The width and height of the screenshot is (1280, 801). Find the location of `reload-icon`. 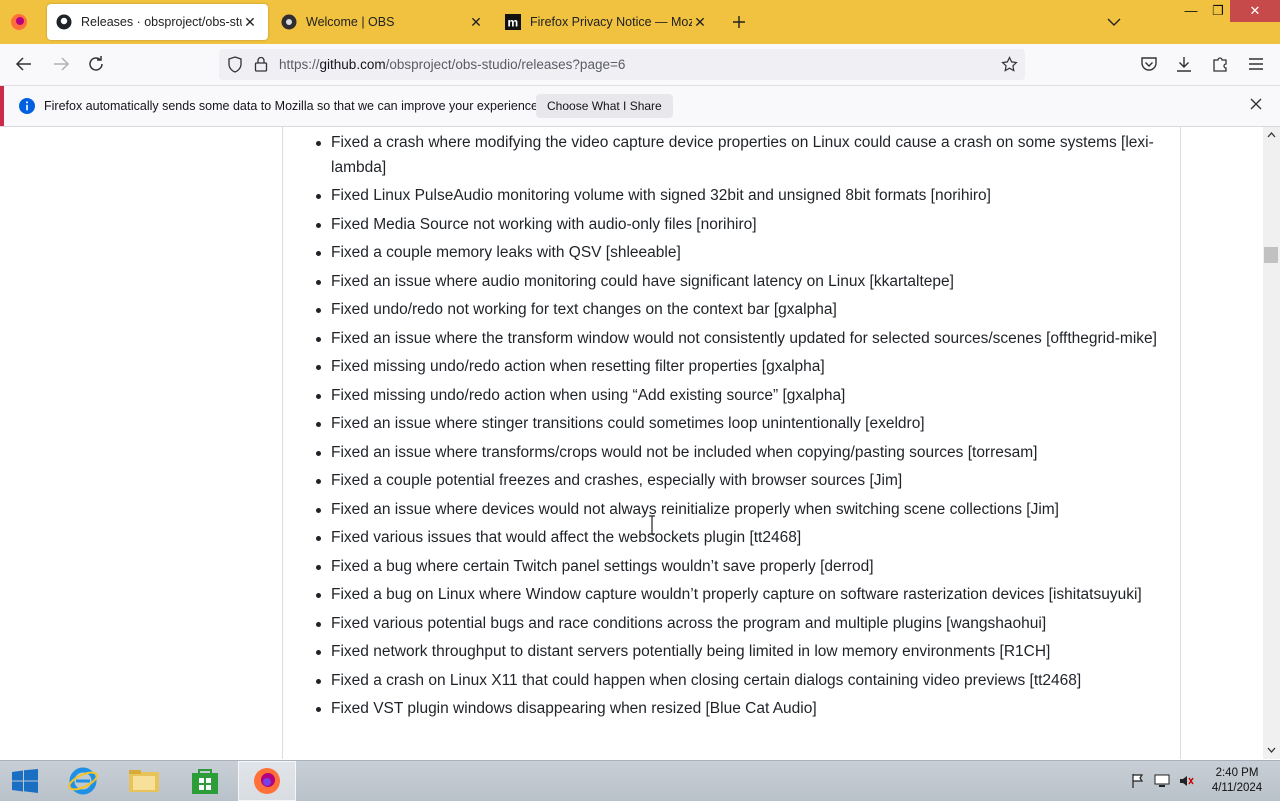

reload-icon is located at coordinates (96, 64).